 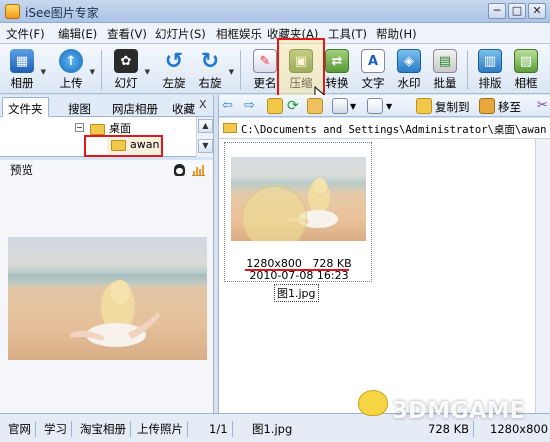 What do you see at coordinates (487, 106) in the screenshot?
I see `move-to-icon` at bounding box center [487, 106].